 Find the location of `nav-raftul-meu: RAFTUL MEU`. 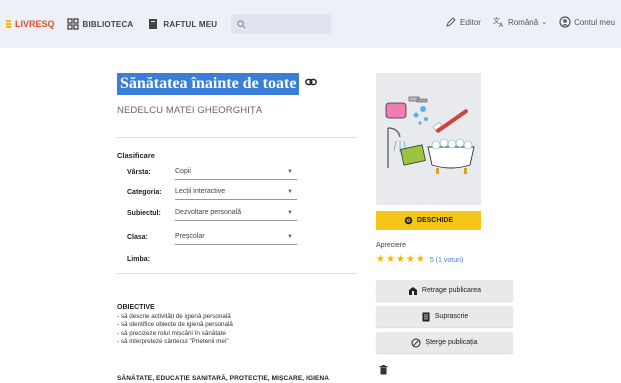

nav-raftul-meu: RAFTUL MEU is located at coordinates (182, 24).